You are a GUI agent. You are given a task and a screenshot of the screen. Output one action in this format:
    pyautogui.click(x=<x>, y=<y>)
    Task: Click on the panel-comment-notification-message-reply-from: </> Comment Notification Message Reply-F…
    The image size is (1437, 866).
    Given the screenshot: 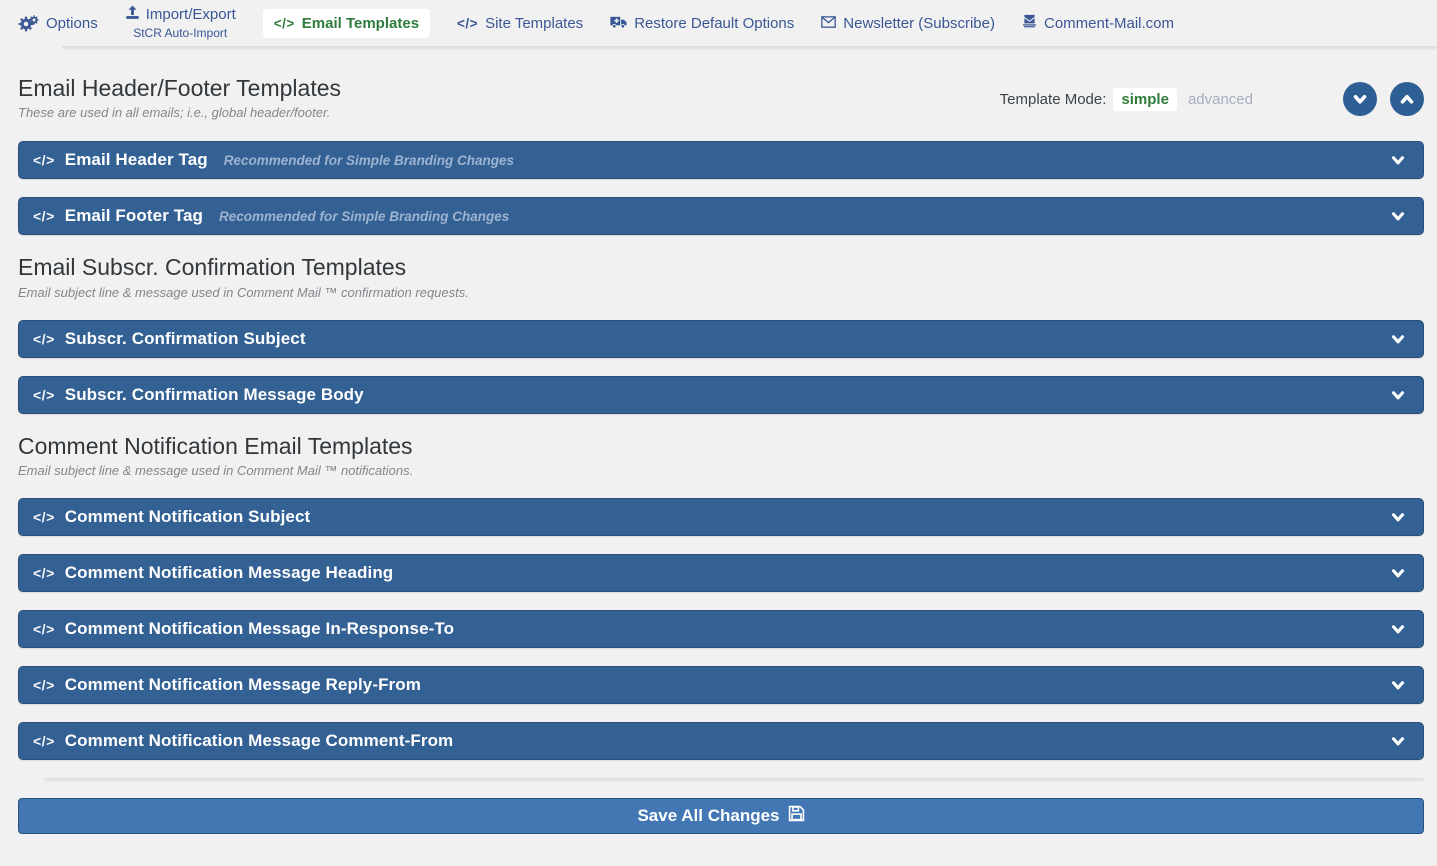 What is the action you would take?
    pyautogui.click(x=721, y=685)
    